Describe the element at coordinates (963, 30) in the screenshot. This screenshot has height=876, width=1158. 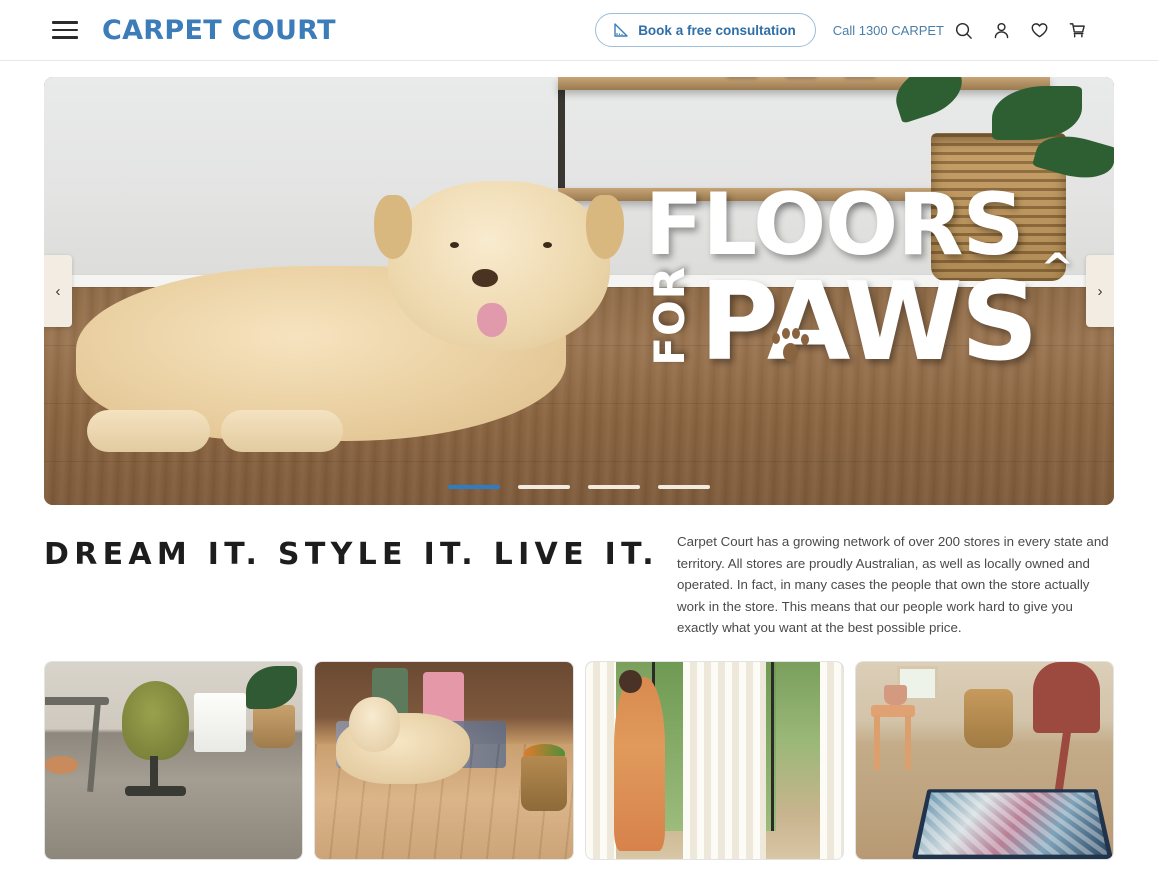
I see `search-icon` at that location.